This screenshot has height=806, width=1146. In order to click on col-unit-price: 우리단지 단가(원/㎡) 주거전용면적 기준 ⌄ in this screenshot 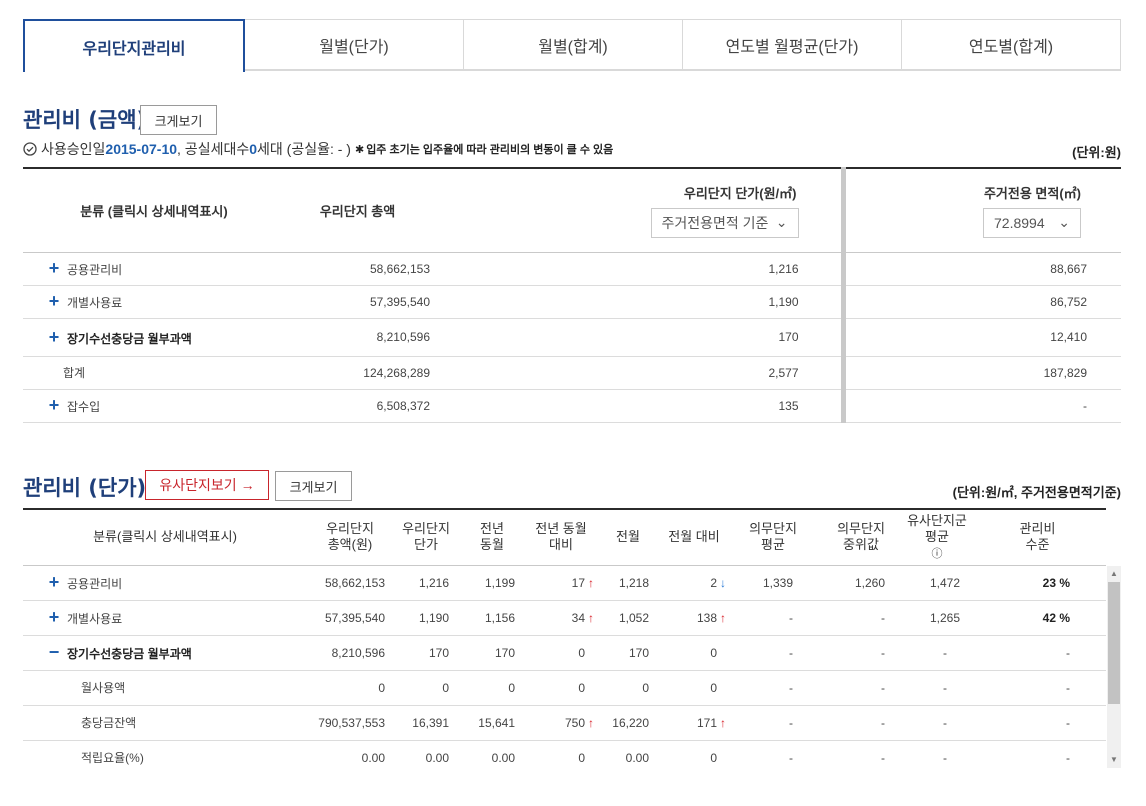, I will do `click(636, 210)`.